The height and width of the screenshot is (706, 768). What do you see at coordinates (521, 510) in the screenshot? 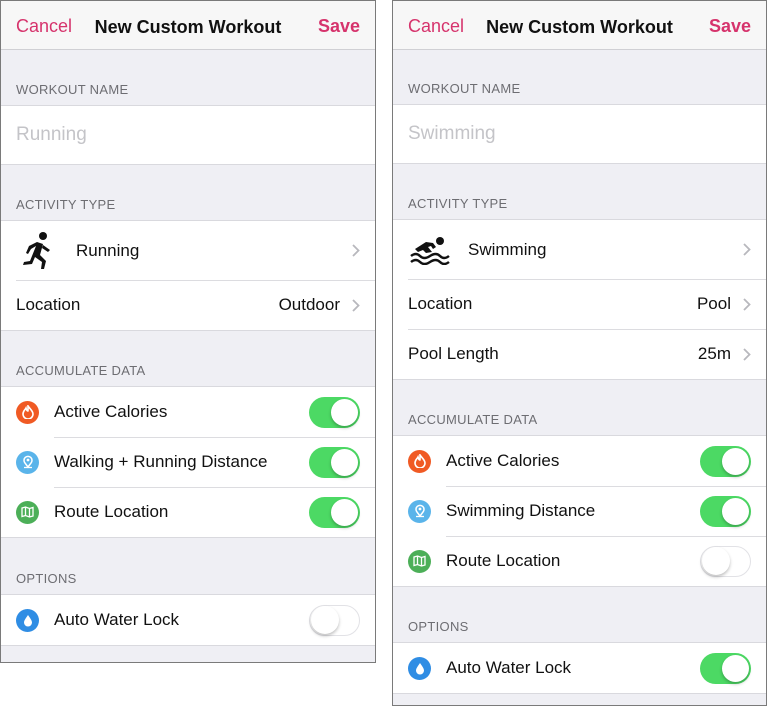
I see `distance-label: Swimming Distance` at bounding box center [521, 510].